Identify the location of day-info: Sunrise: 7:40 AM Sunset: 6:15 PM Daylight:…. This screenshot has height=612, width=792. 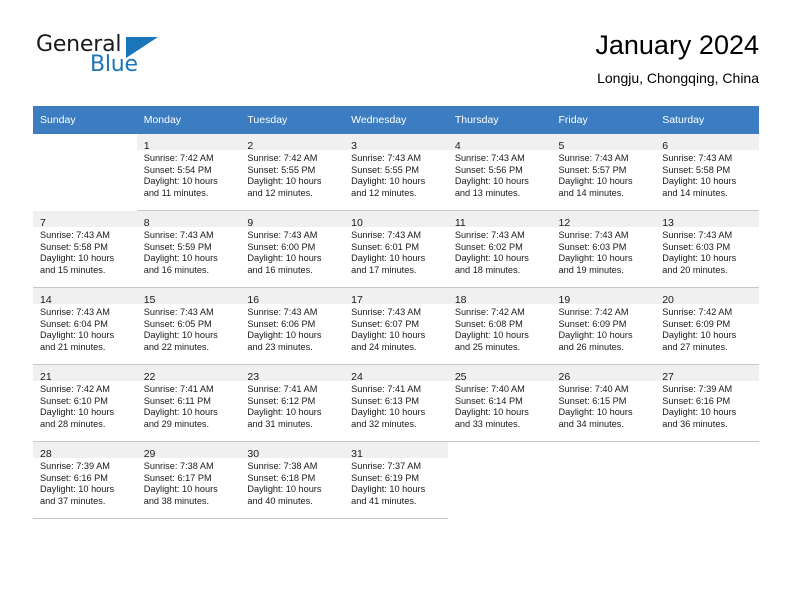
(604, 405).